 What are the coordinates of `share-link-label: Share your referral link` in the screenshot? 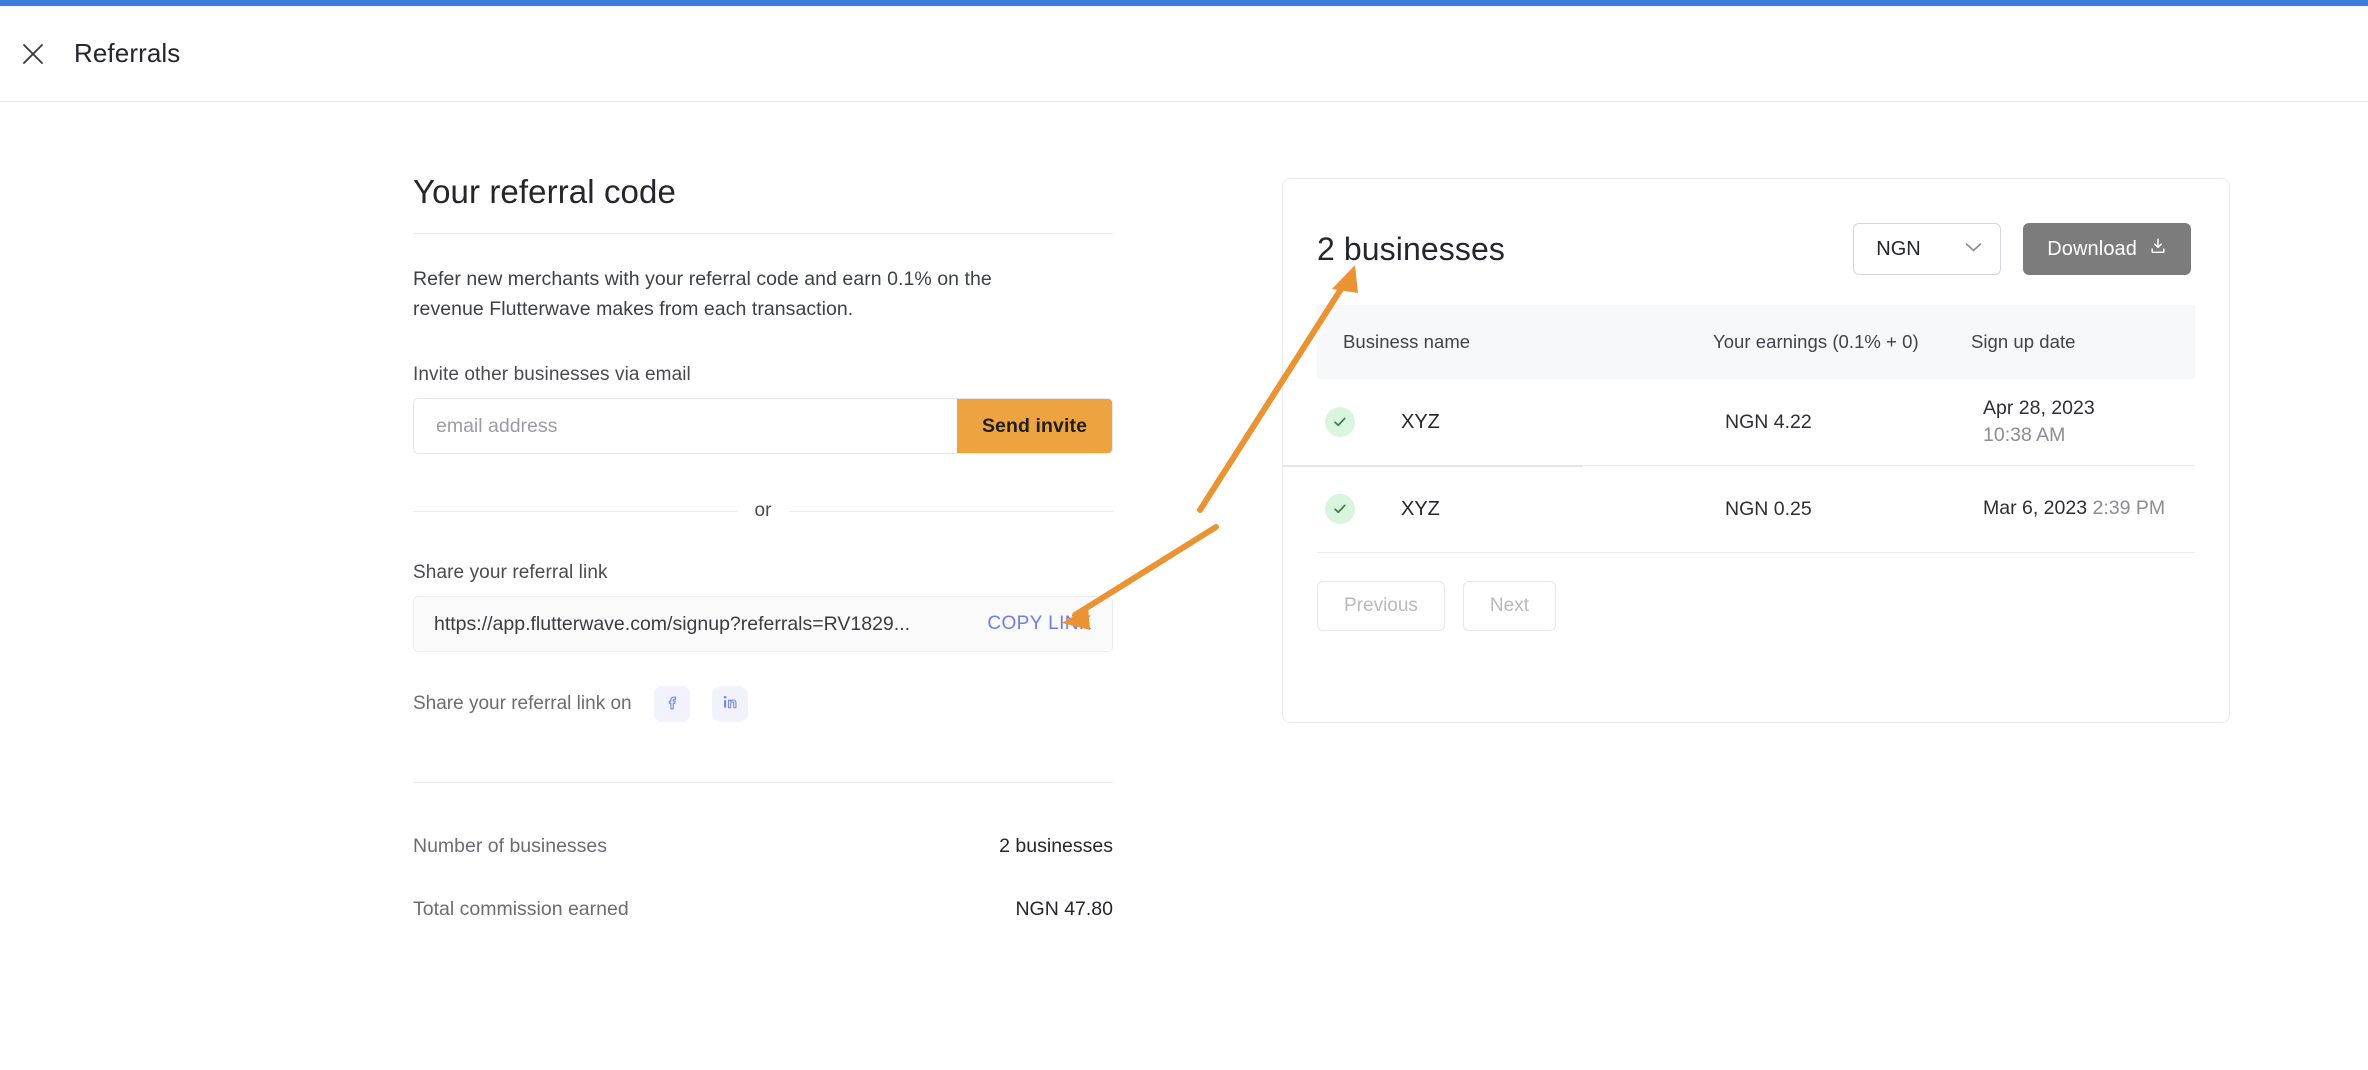 It's located at (510, 573).